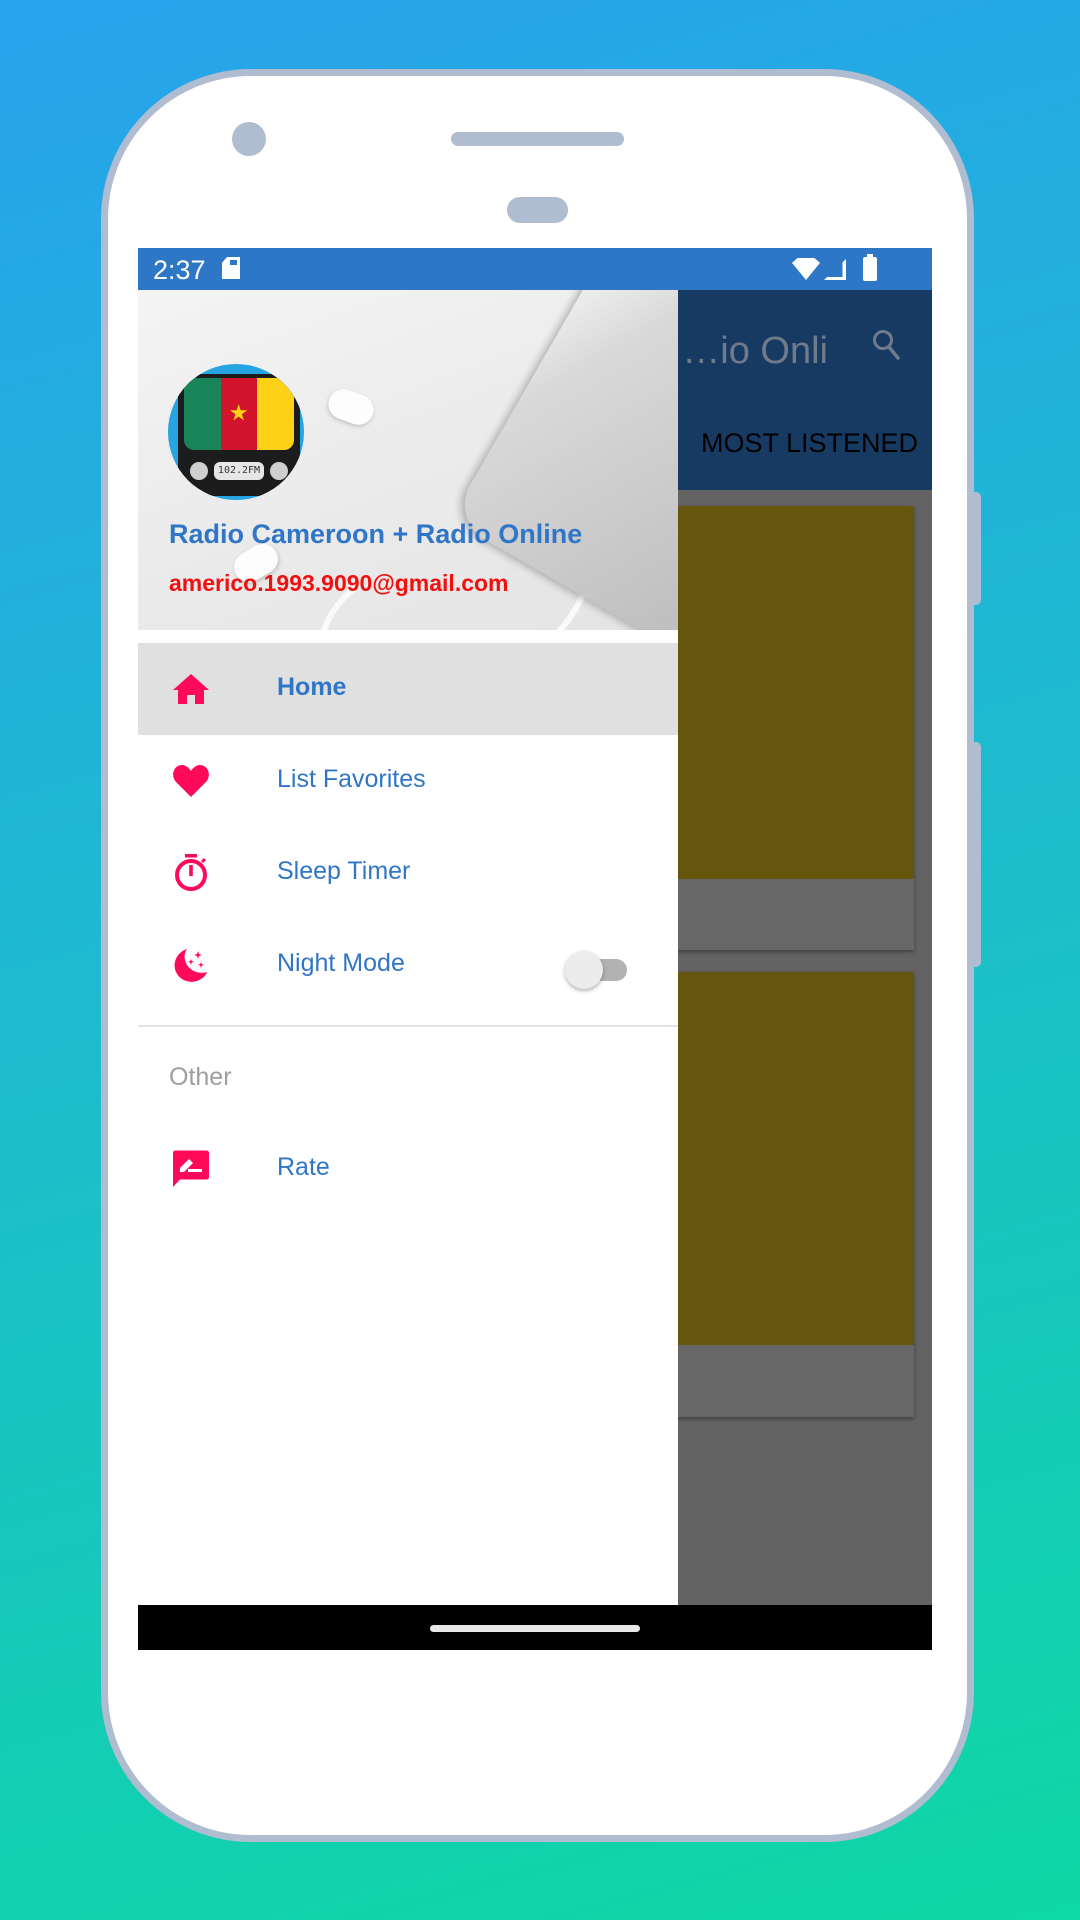 Image resolution: width=1080 pixels, height=1920 pixels. What do you see at coordinates (798, 443) in the screenshot?
I see `tab-most-listened: MOST LISTENED` at bounding box center [798, 443].